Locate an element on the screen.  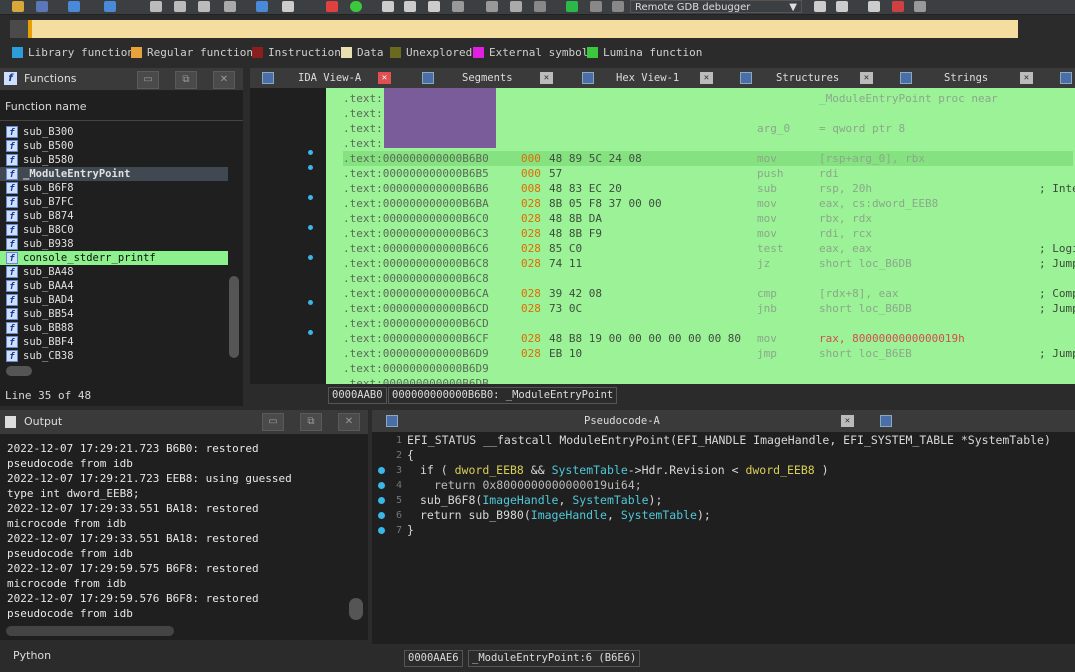
refresh-icon is located at coordinates (842, 6).